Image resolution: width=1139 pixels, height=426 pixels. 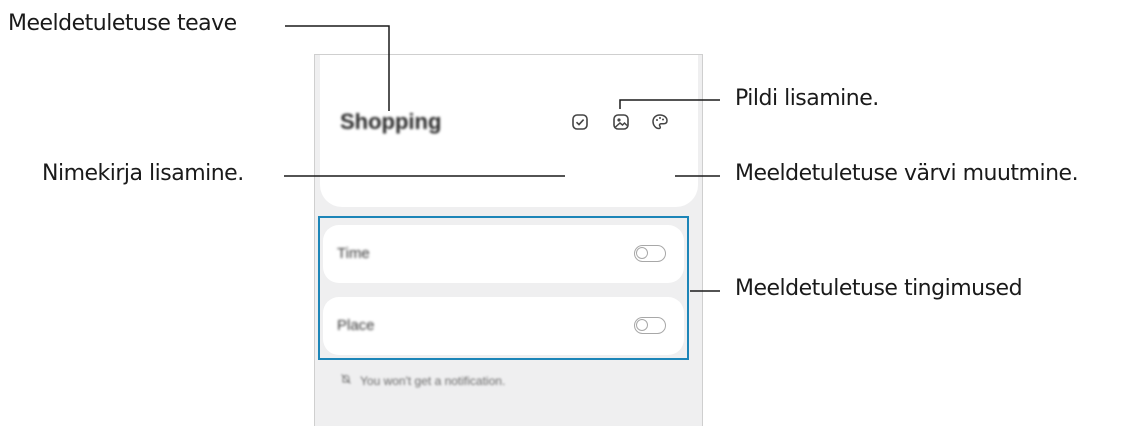 I want to click on callout-change-color: Meeldetuletuse värvi muutmine., so click(x=907, y=173).